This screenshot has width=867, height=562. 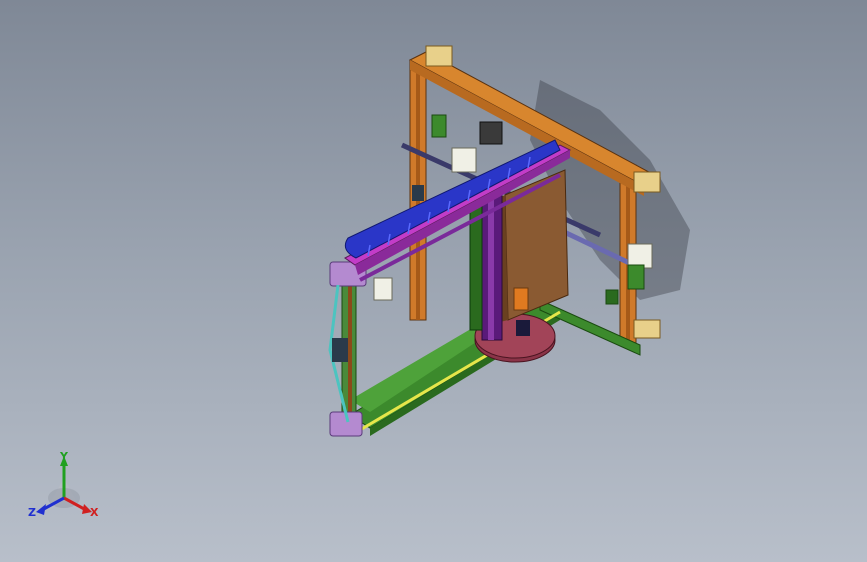 I want to click on triad-y-label: Y, so click(x=64, y=456).